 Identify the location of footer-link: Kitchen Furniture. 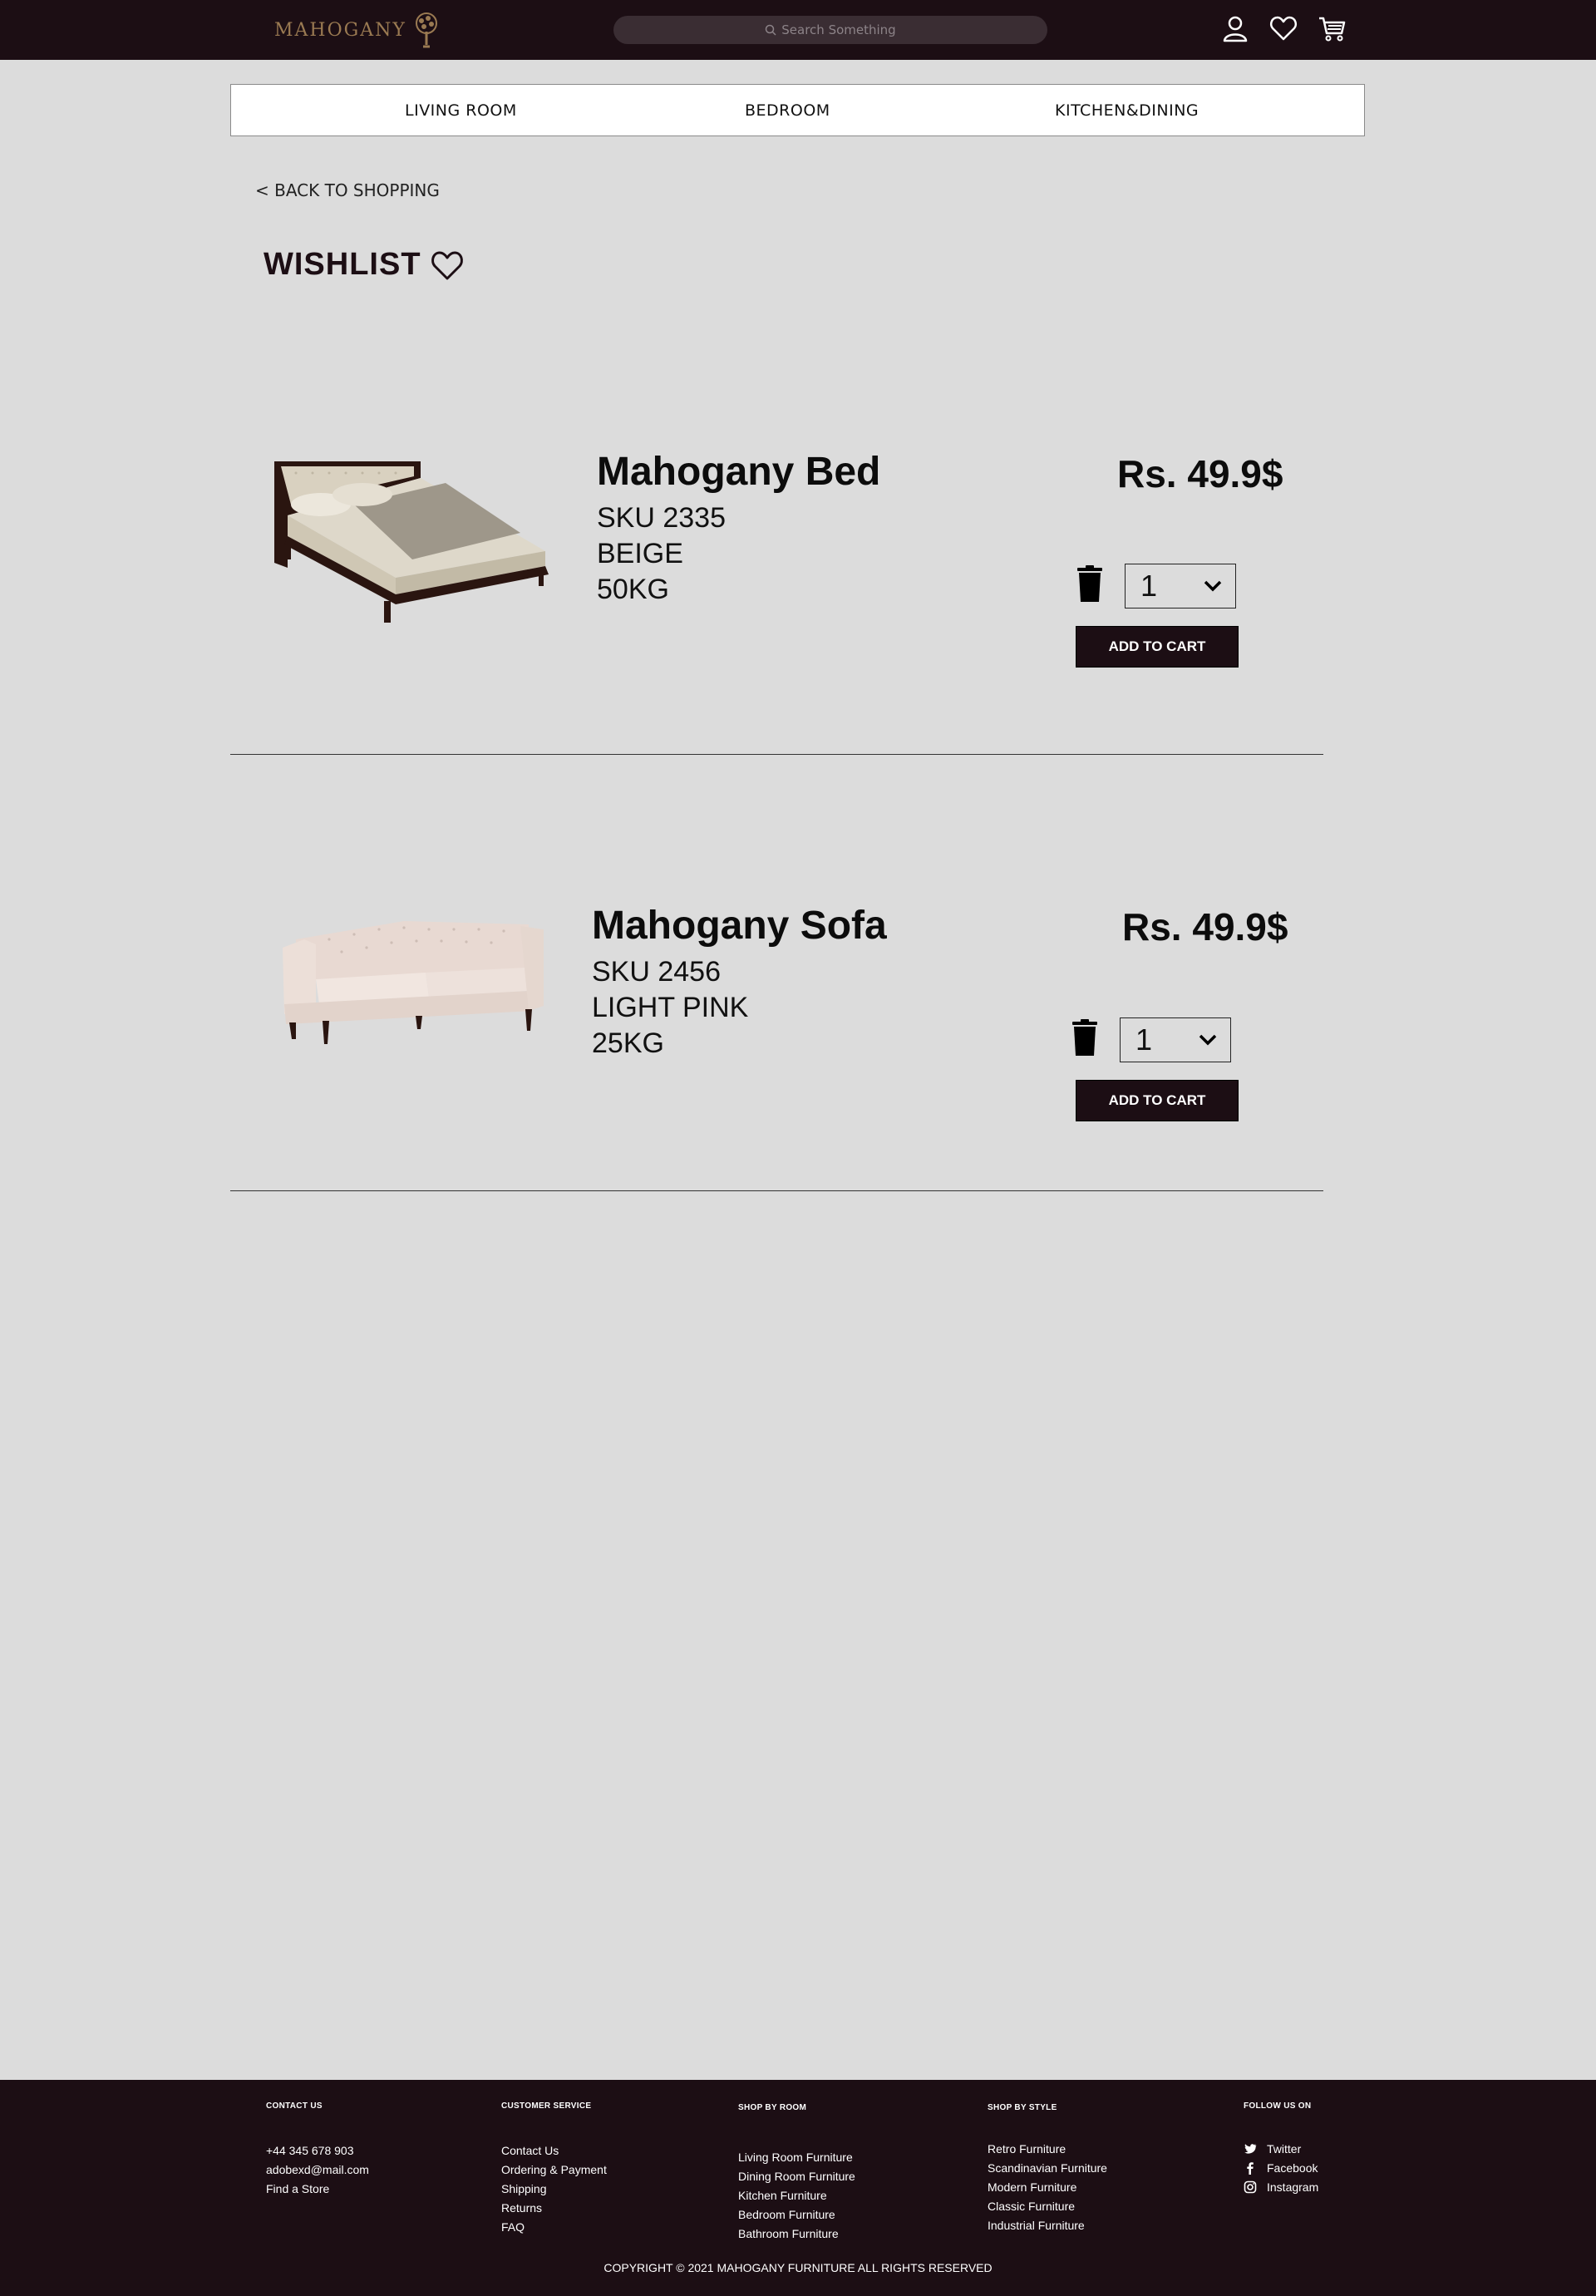
(796, 2195).